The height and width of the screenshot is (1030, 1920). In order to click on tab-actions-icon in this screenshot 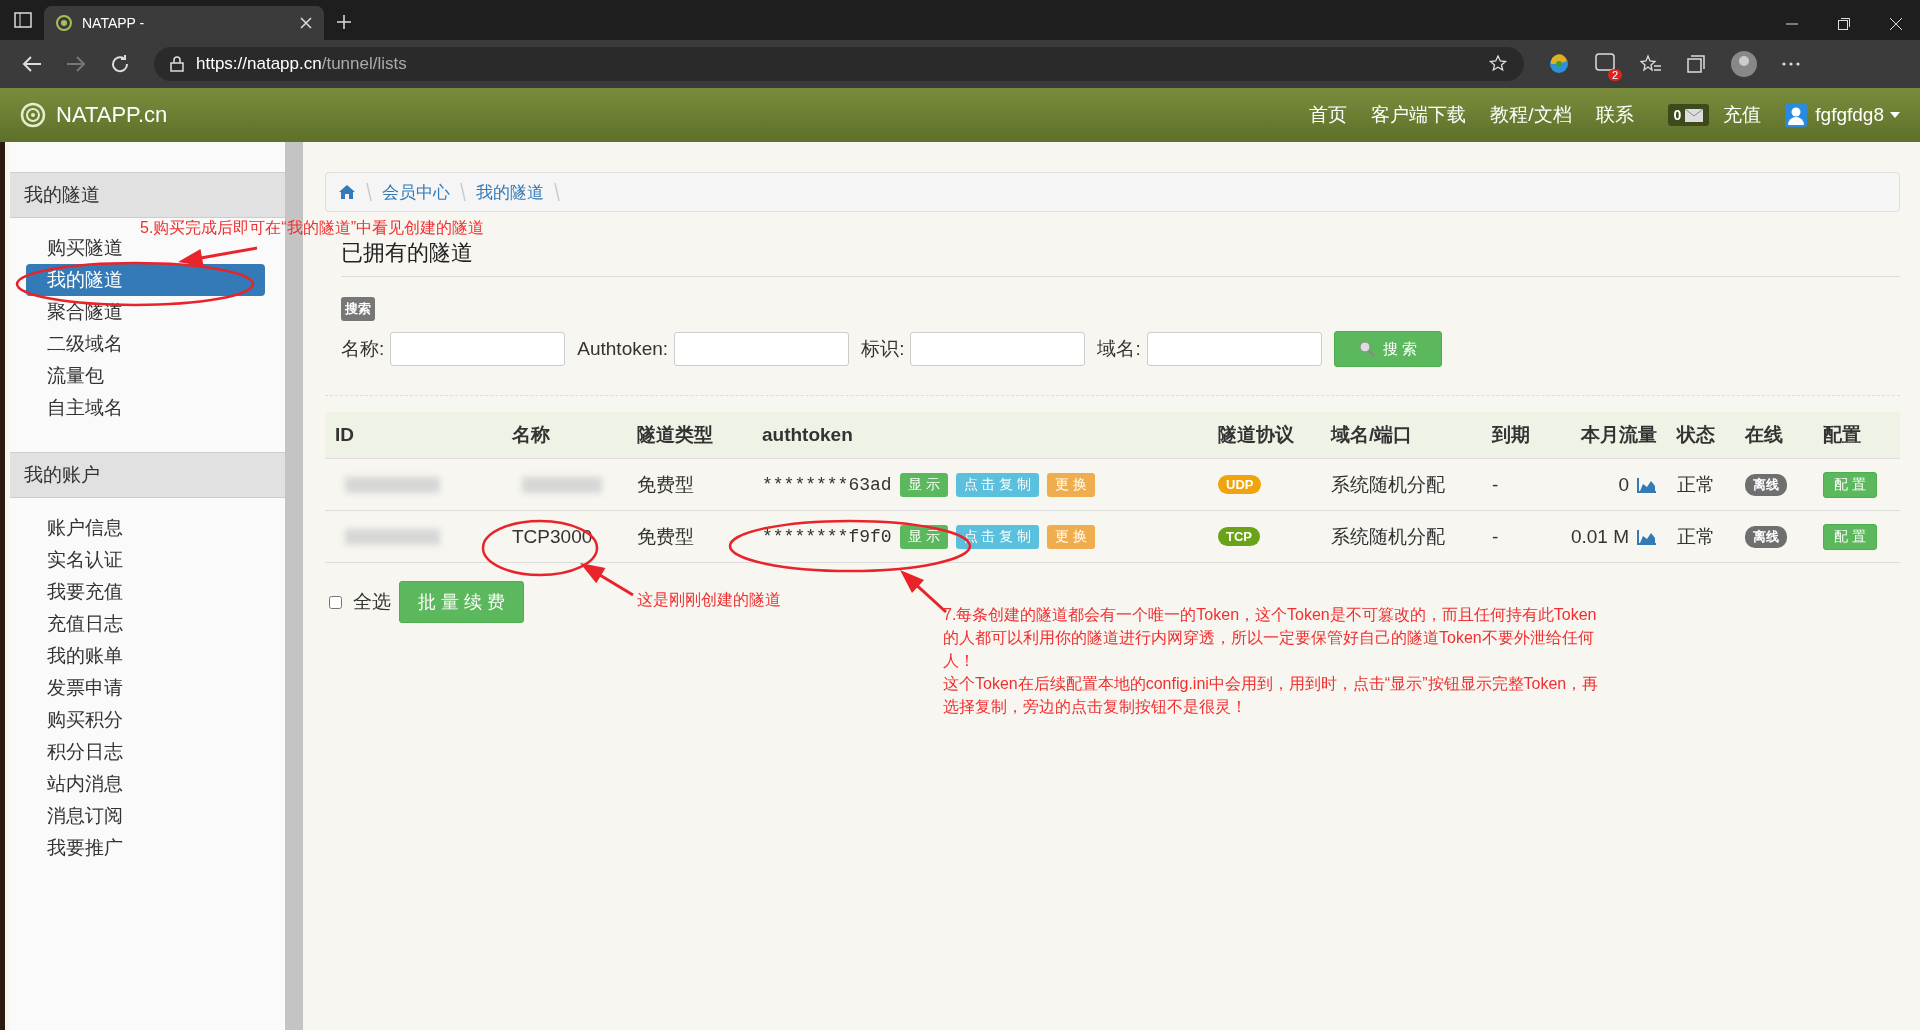, I will do `click(23, 20)`.